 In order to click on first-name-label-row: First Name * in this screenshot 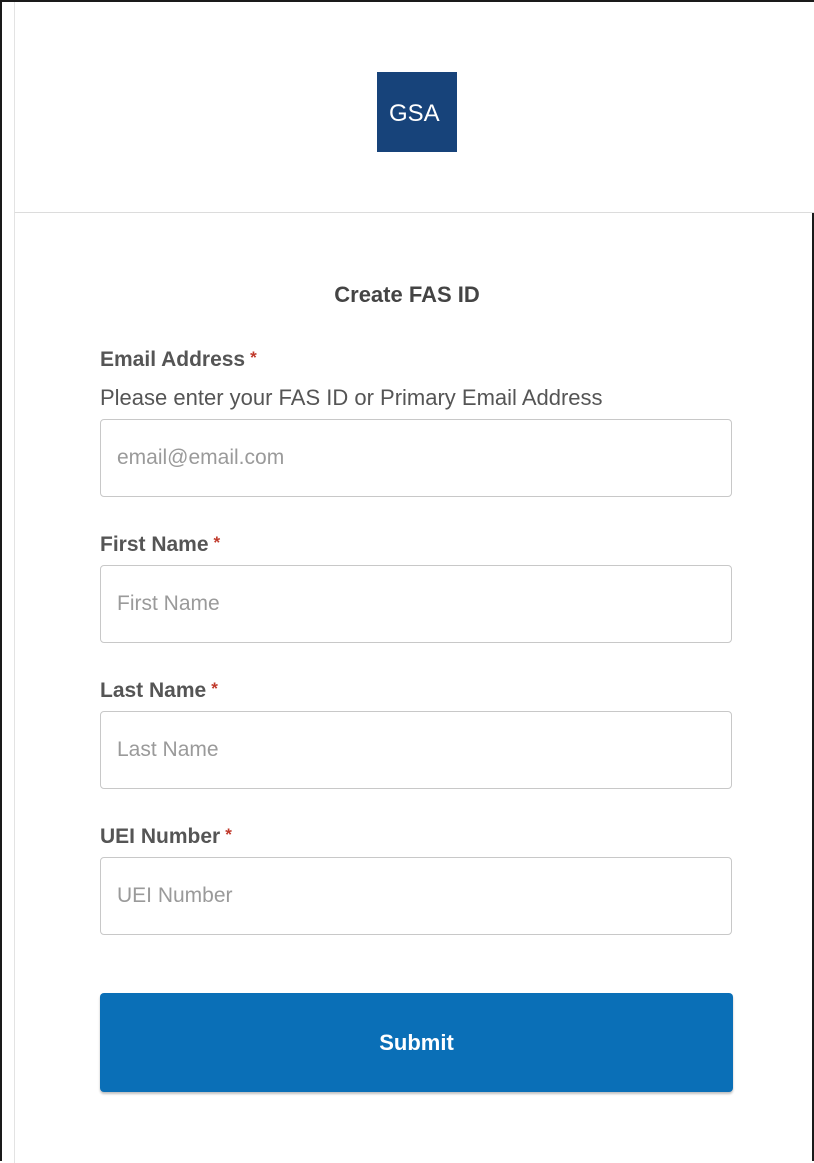, I will do `click(160, 545)`.